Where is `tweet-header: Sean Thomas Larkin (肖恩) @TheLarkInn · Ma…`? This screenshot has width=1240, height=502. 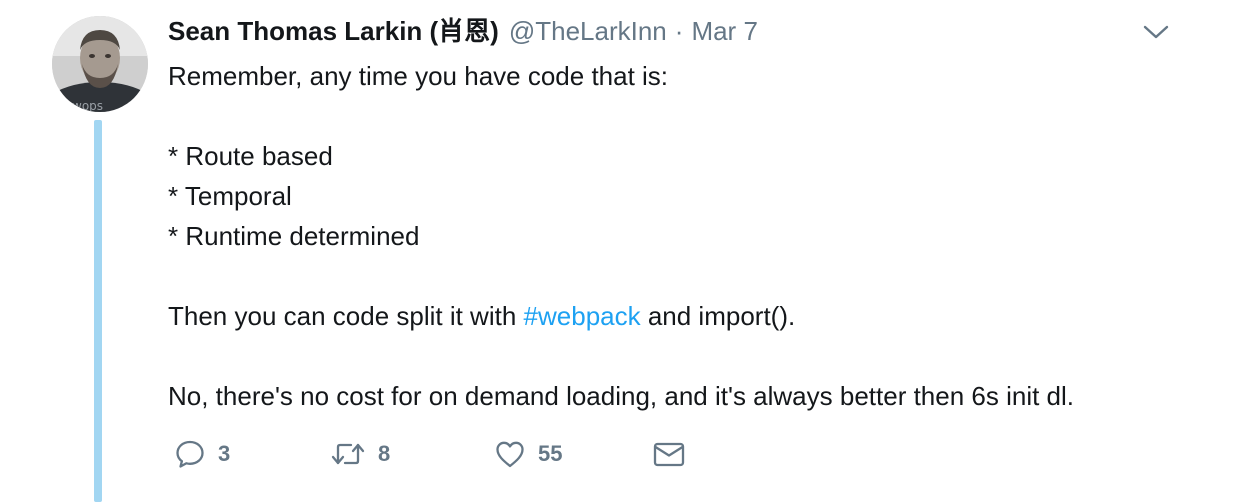
tweet-header: Sean Thomas Larkin (肖恩) @TheLarkInn · Ma… is located at coordinates (463, 31).